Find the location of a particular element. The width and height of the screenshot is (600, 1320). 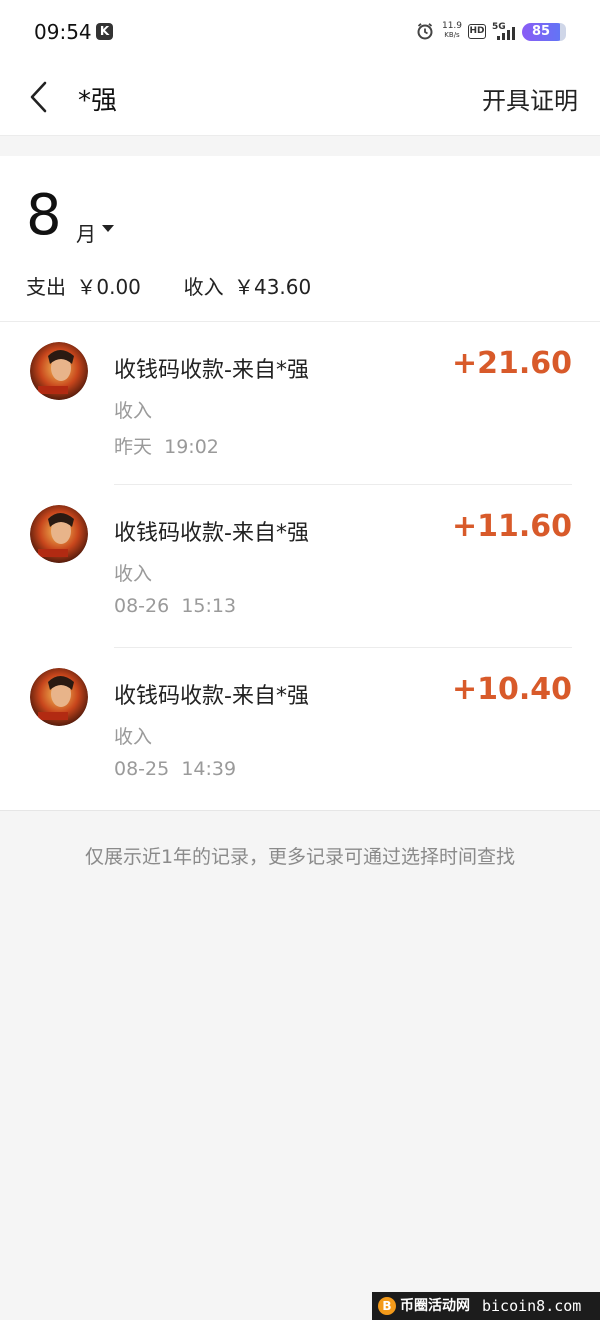

watermark-site-name: 币圈活动网 is located at coordinates (435, 1306).